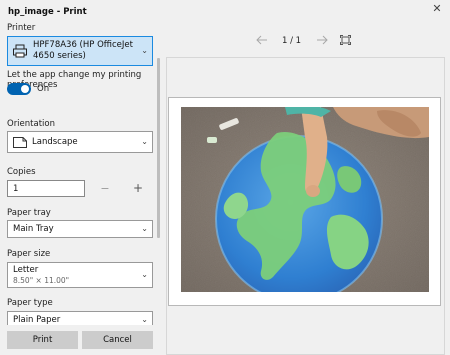 The height and width of the screenshot is (355, 450). What do you see at coordinates (20, 51) in the screenshot?
I see `printer-icon` at bounding box center [20, 51].